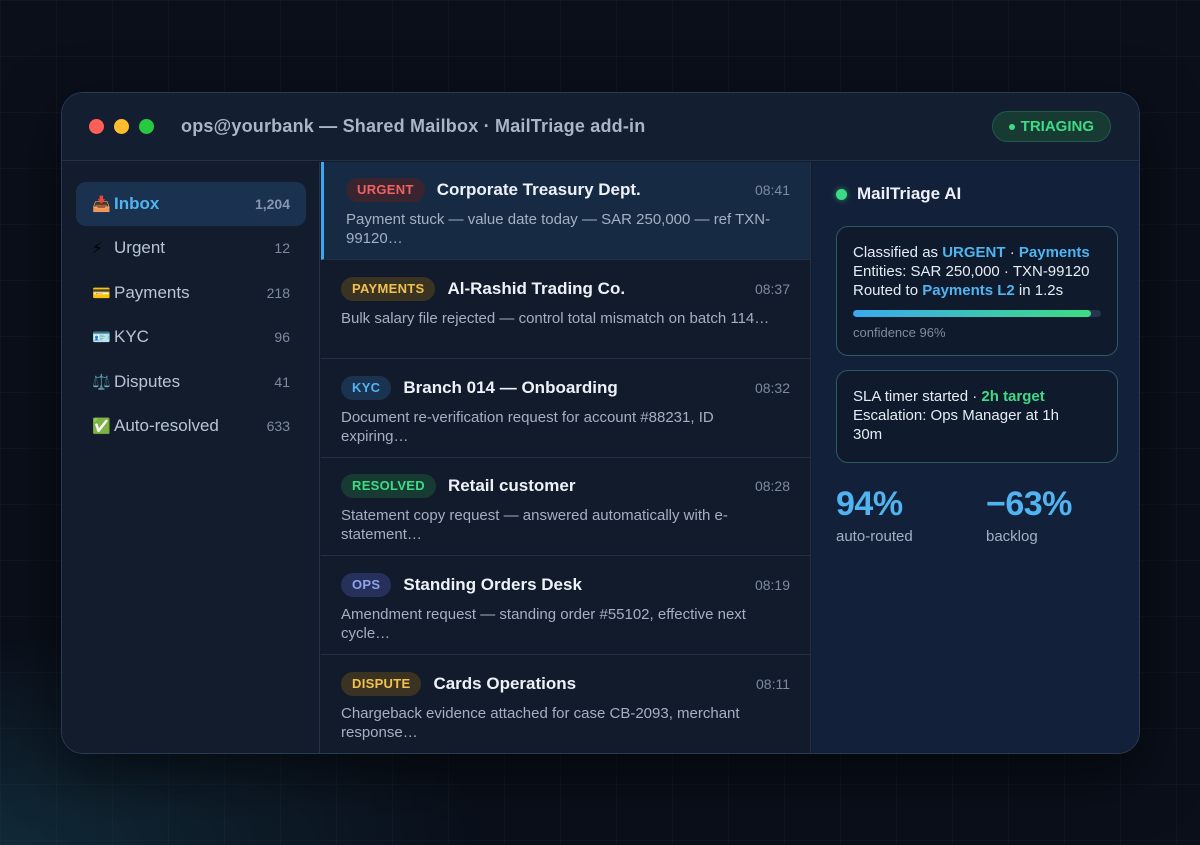 The height and width of the screenshot is (845, 1200). Describe the element at coordinates (1011, 126) in the screenshot. I see `status-dot-icon` at that location.